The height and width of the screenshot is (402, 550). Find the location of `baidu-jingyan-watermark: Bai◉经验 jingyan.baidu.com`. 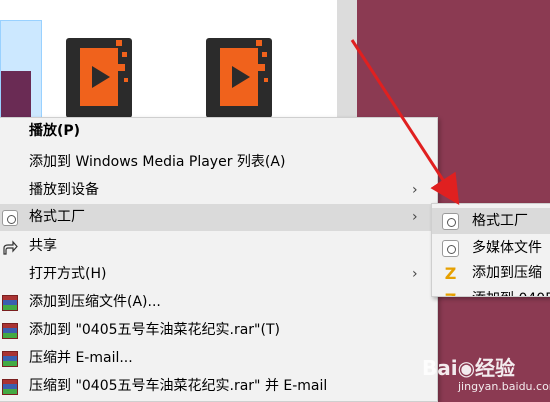

baidu-jingyan-watermark: Bai◉经验 jingyan.baidu.com is located at coordinates (484, 376).